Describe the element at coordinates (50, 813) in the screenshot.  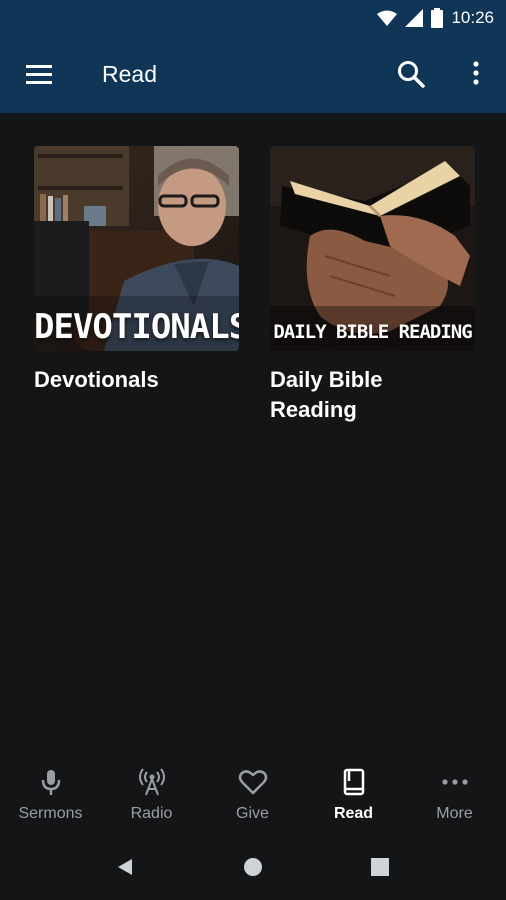
I see `nav-sermons-label: Sermons` at that location.